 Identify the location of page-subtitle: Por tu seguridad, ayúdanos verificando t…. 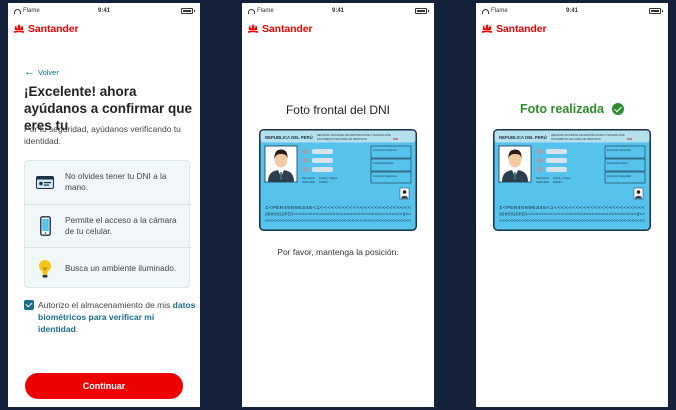
(102, 135).